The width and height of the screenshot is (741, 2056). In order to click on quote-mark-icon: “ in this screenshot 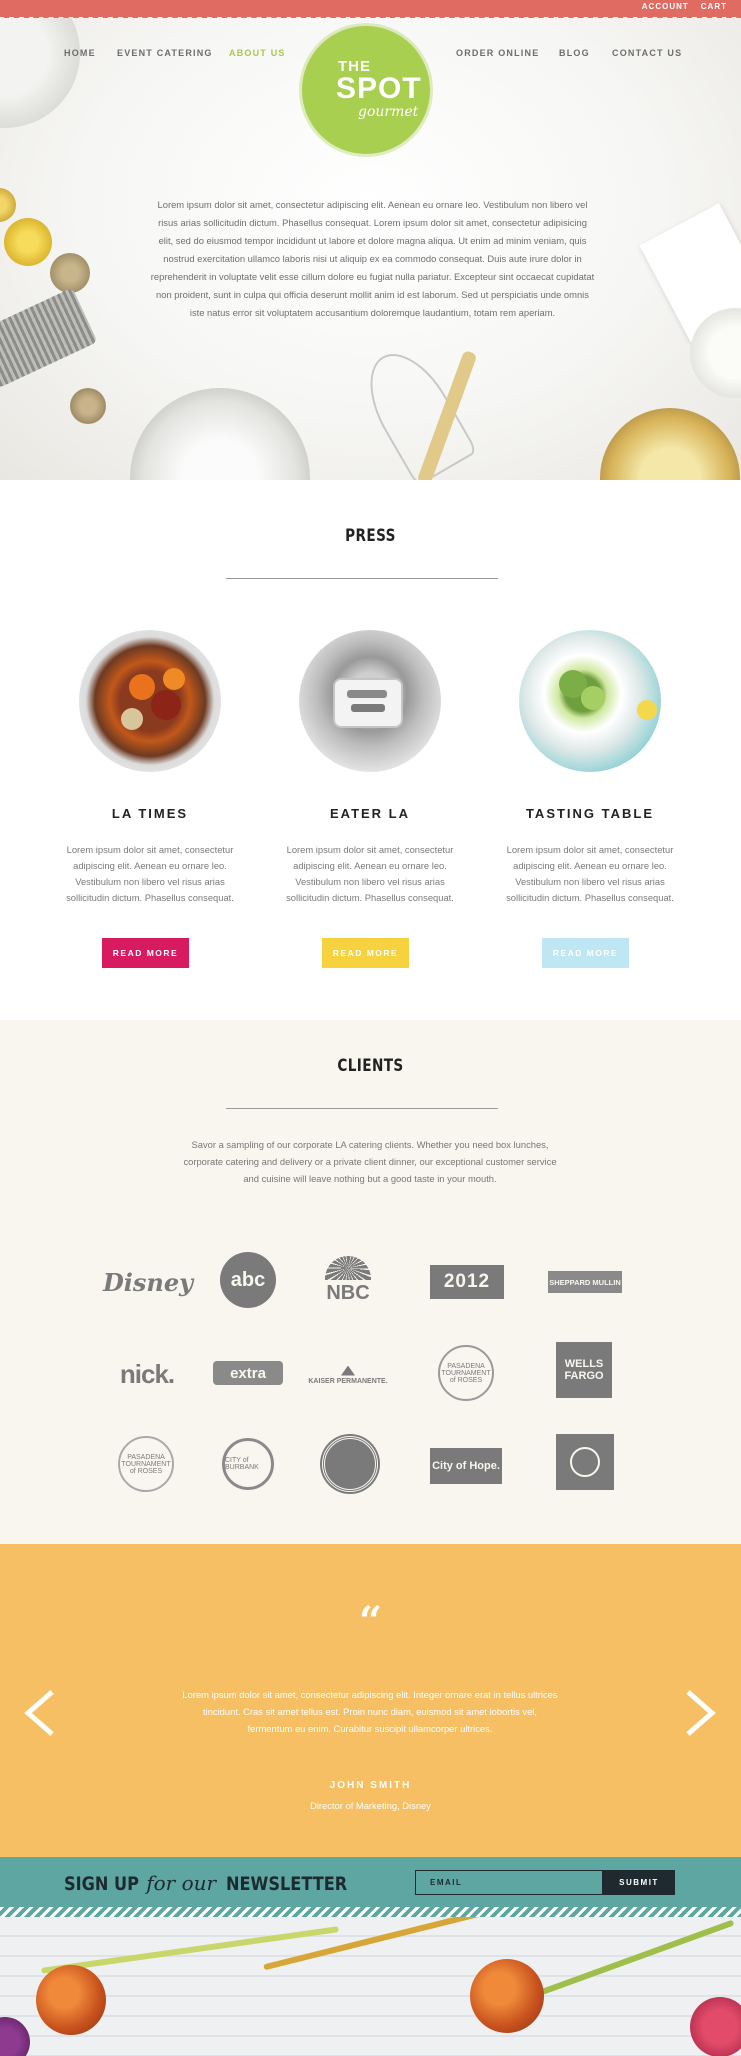, I will do `click(370, 1621)`.